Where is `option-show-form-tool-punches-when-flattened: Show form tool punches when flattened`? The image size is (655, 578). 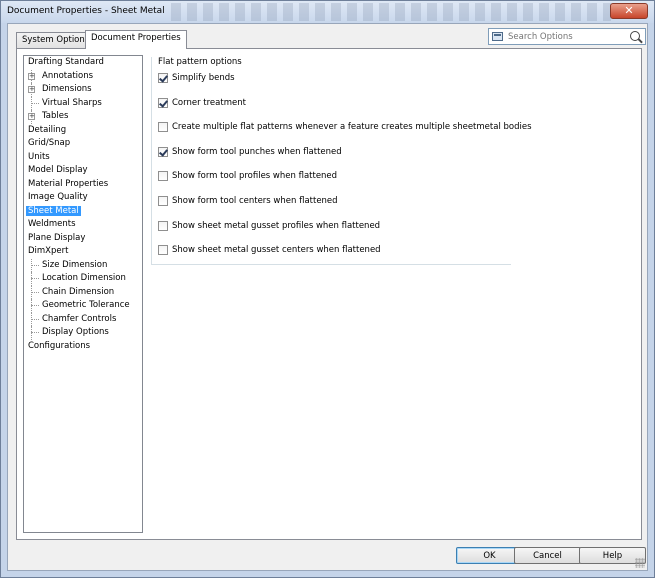 option-show-form-tool-punches-when-flattened: Show form tool punches when flattened is located at coordinates (250, 152).